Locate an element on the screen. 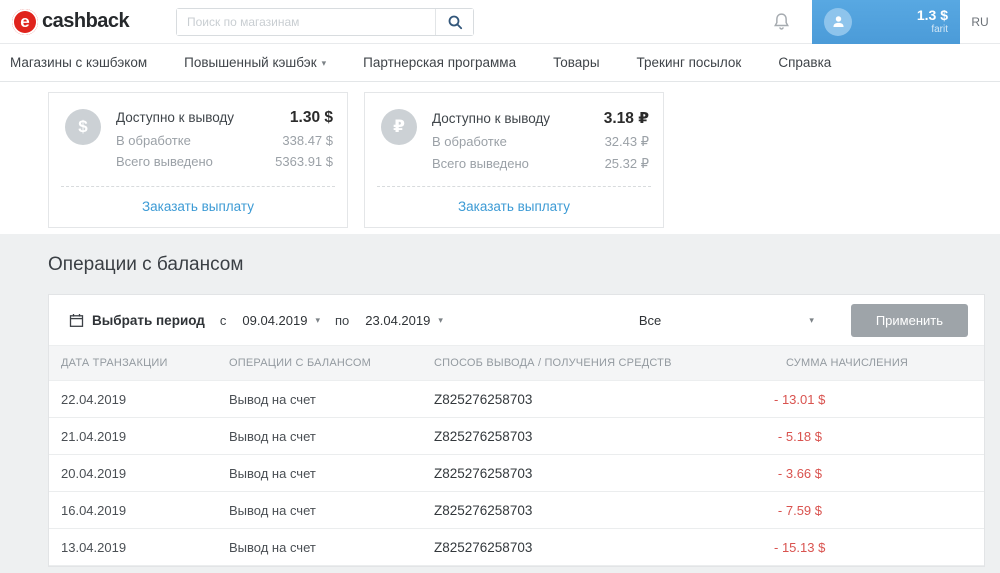 Image resolution: width=1000 pixels, height=573 pixels. user-name: farit is located at coordinates (939, 29).